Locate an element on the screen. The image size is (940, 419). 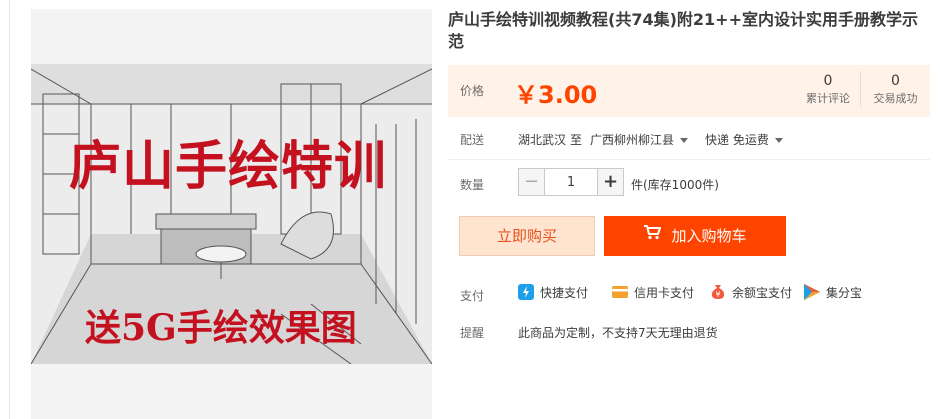
quantity-stepper: − + is located at coordinates (571, 182).